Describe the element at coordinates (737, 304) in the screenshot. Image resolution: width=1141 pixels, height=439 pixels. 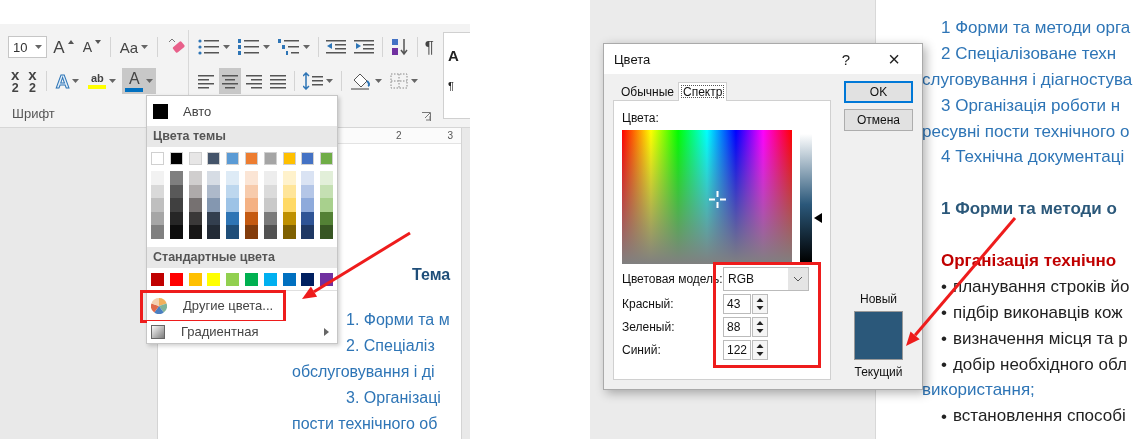
I see `number-field: 43` at that location.